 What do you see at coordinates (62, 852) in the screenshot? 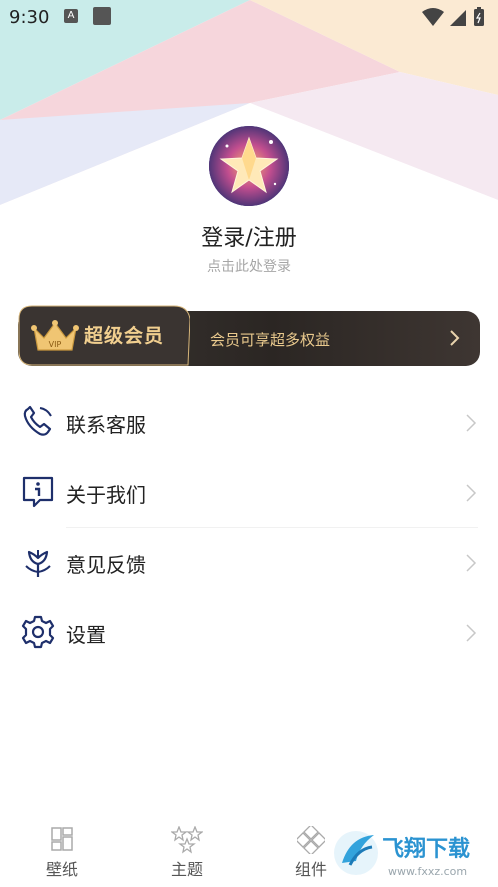
I see `tab-wallpaper: 壁纸` at bounding box center [62, 852].